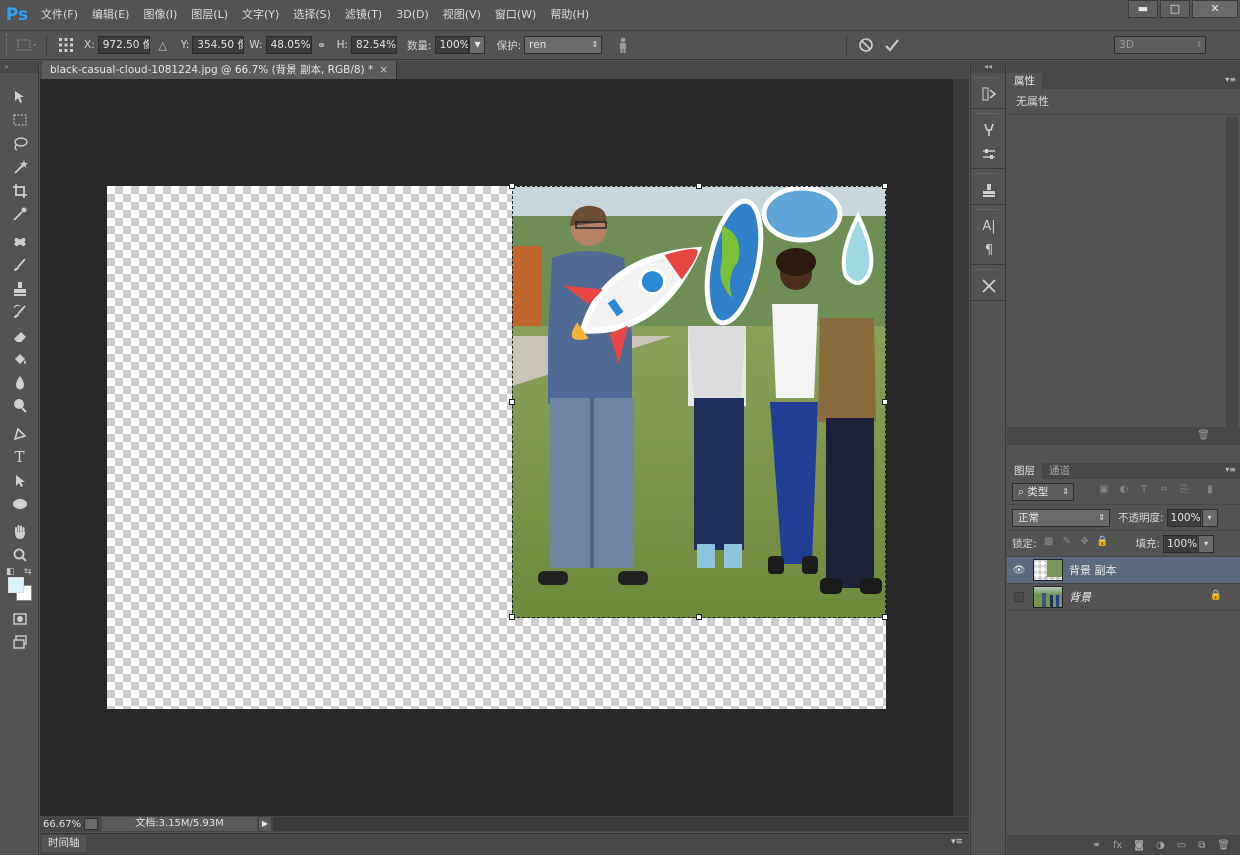  Describe the element at coordinates (1160, 45) in the screenshot. I see `workspace-select: 3D ⇕` at that location.